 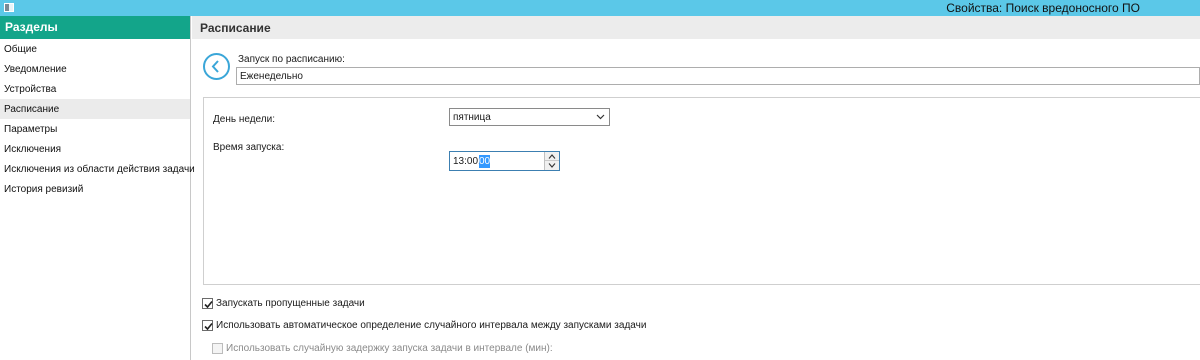 I want to click on weekday-select: пятница, so click(x=529, y=117).